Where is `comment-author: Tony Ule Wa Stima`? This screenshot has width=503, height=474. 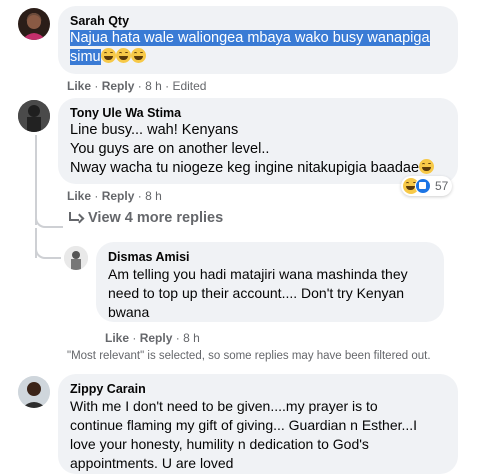
comment-author: Tony Ule Wa Stima is located at coordinates (258, 113).